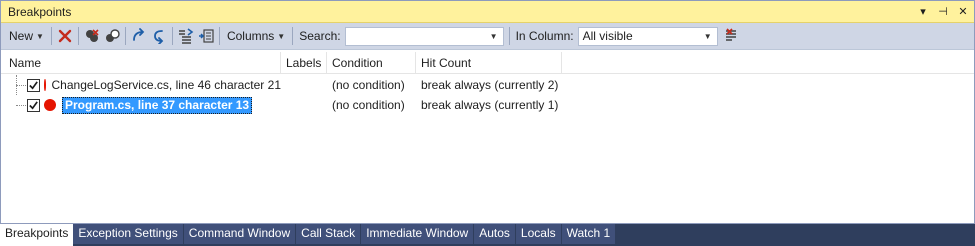  I want to click on breakpoint-name-selected: Program.cs, line 37 character 13, so click(157, 105).